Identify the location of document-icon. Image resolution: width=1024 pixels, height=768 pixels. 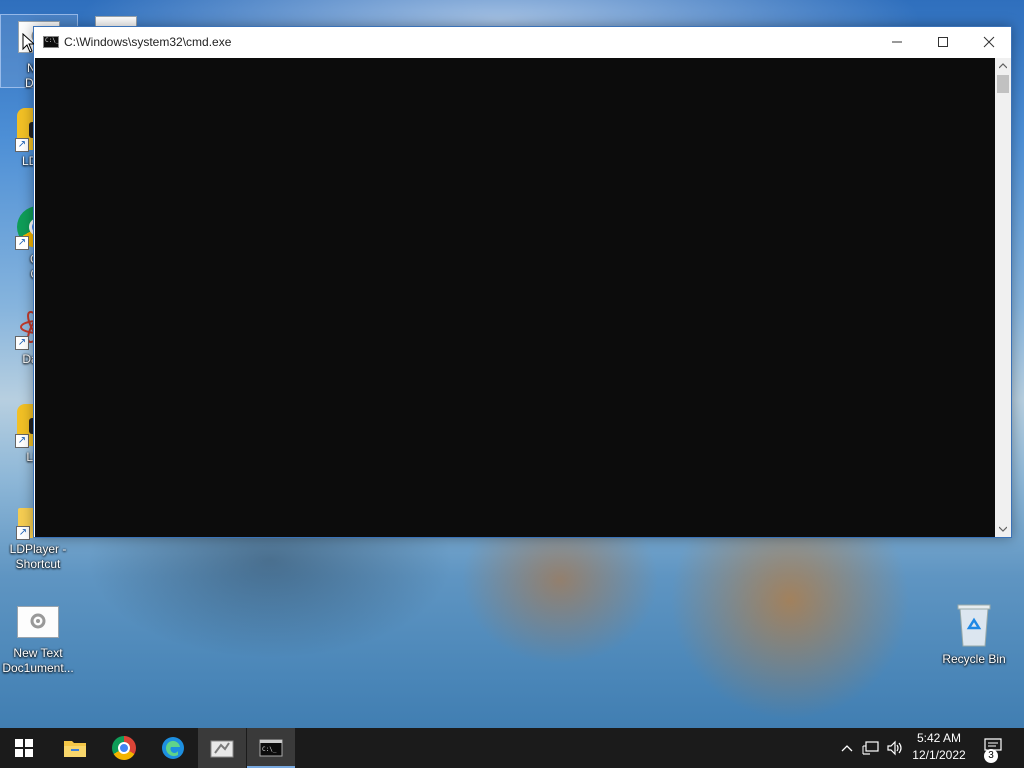
(38, 622).